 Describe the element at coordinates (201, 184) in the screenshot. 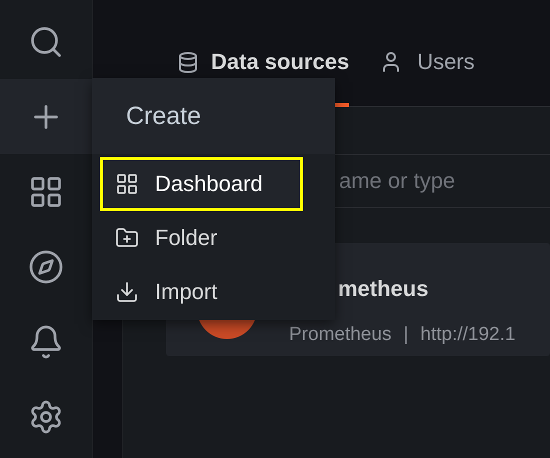

I see `menu-item: Dashboard` at that location.